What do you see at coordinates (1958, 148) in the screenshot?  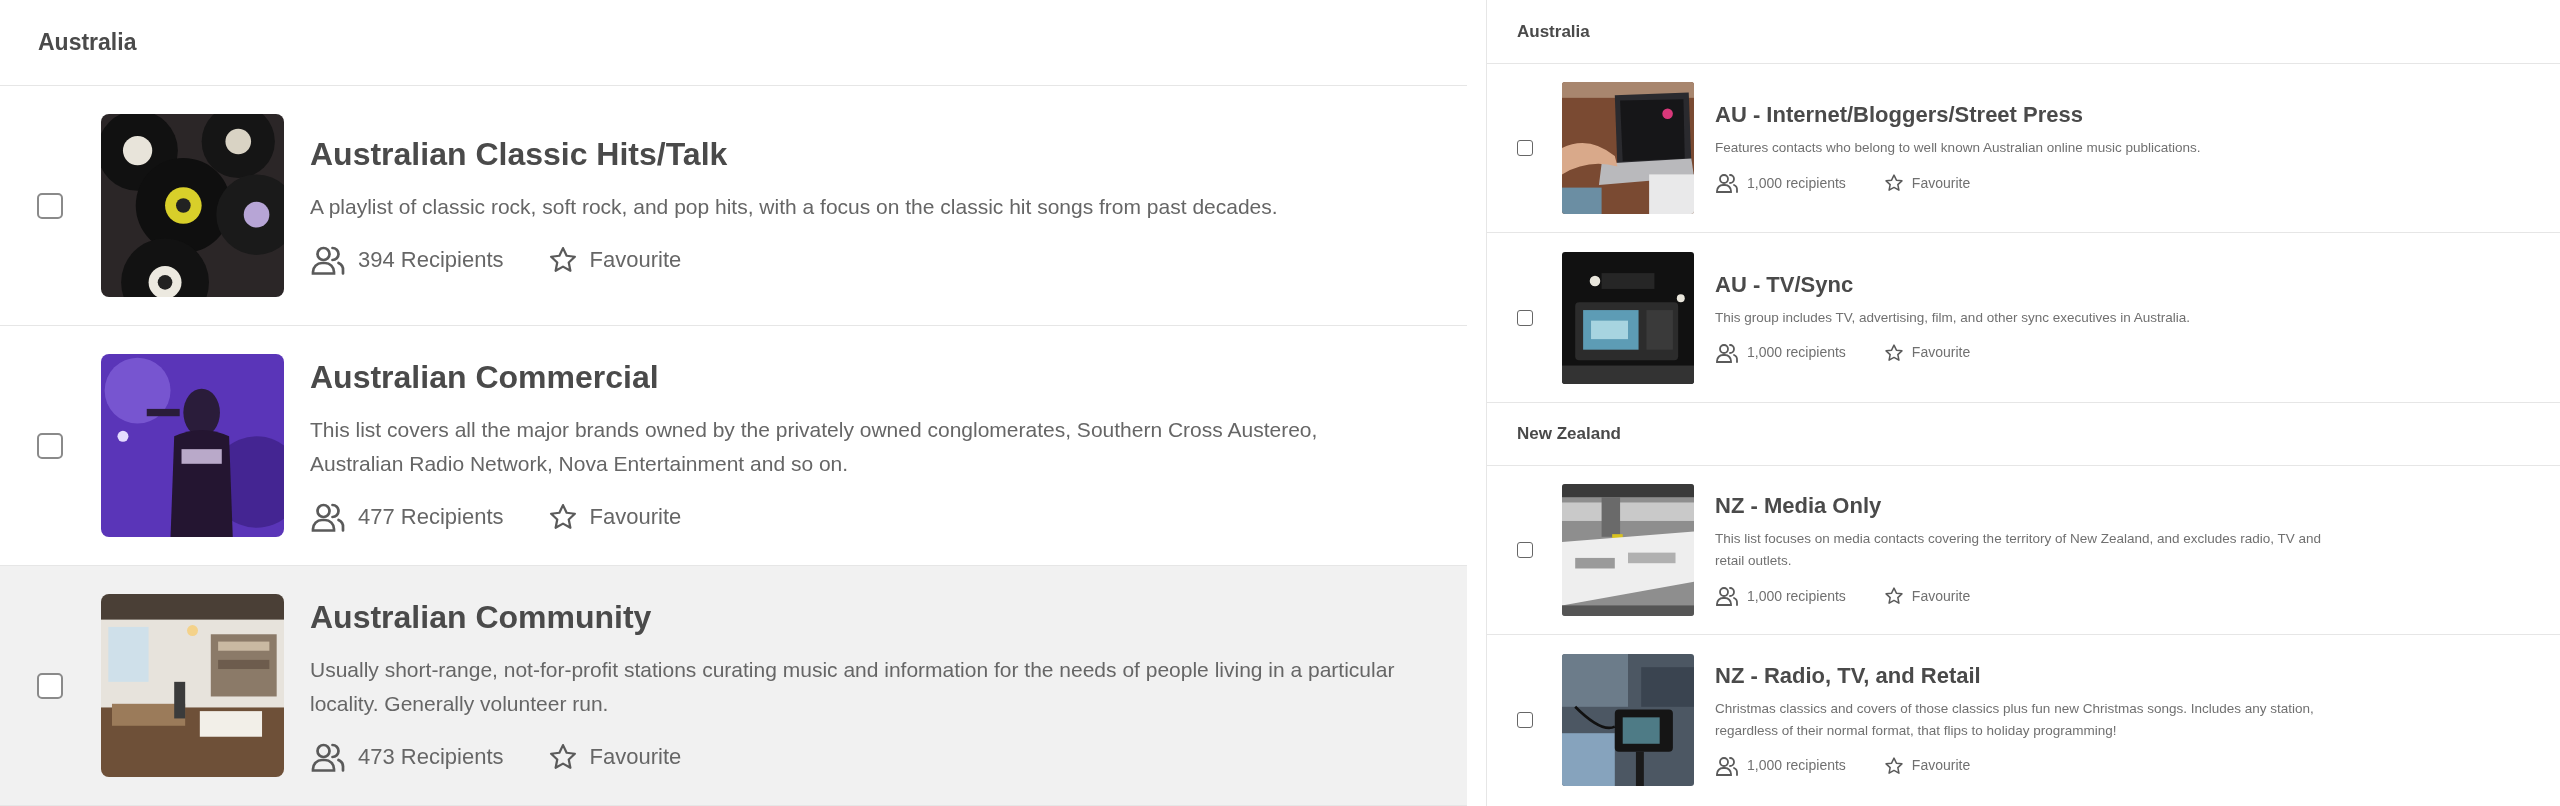 I see `list-description: Features contacts who belong to well known Australian online music publications.` at bounding box center [1958, 148].